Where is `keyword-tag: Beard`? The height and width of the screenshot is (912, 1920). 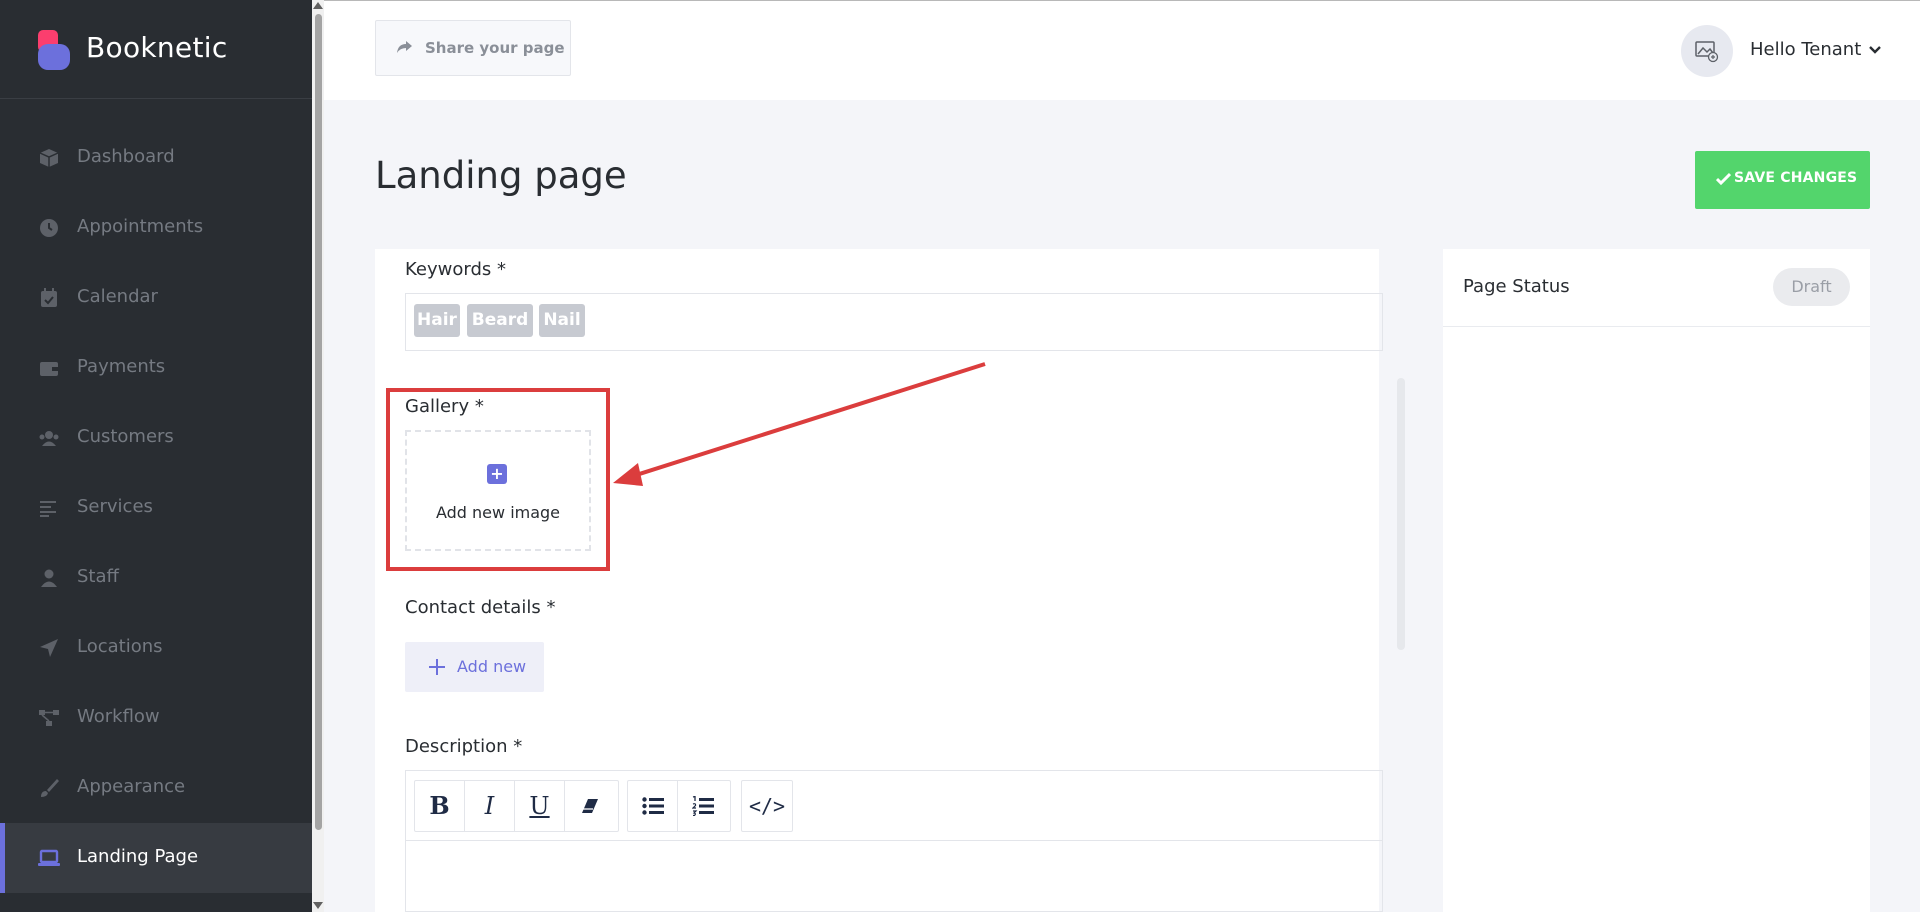
keyword-tag: Beard is located at coordinates (500, 320).